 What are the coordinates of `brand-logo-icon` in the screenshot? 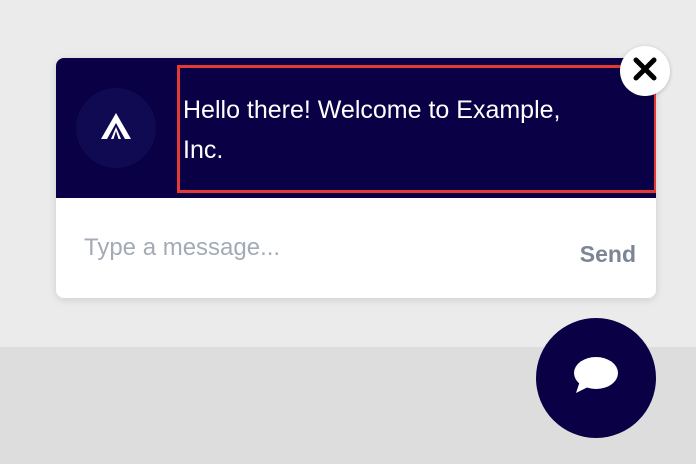 It's located at (116, 128).